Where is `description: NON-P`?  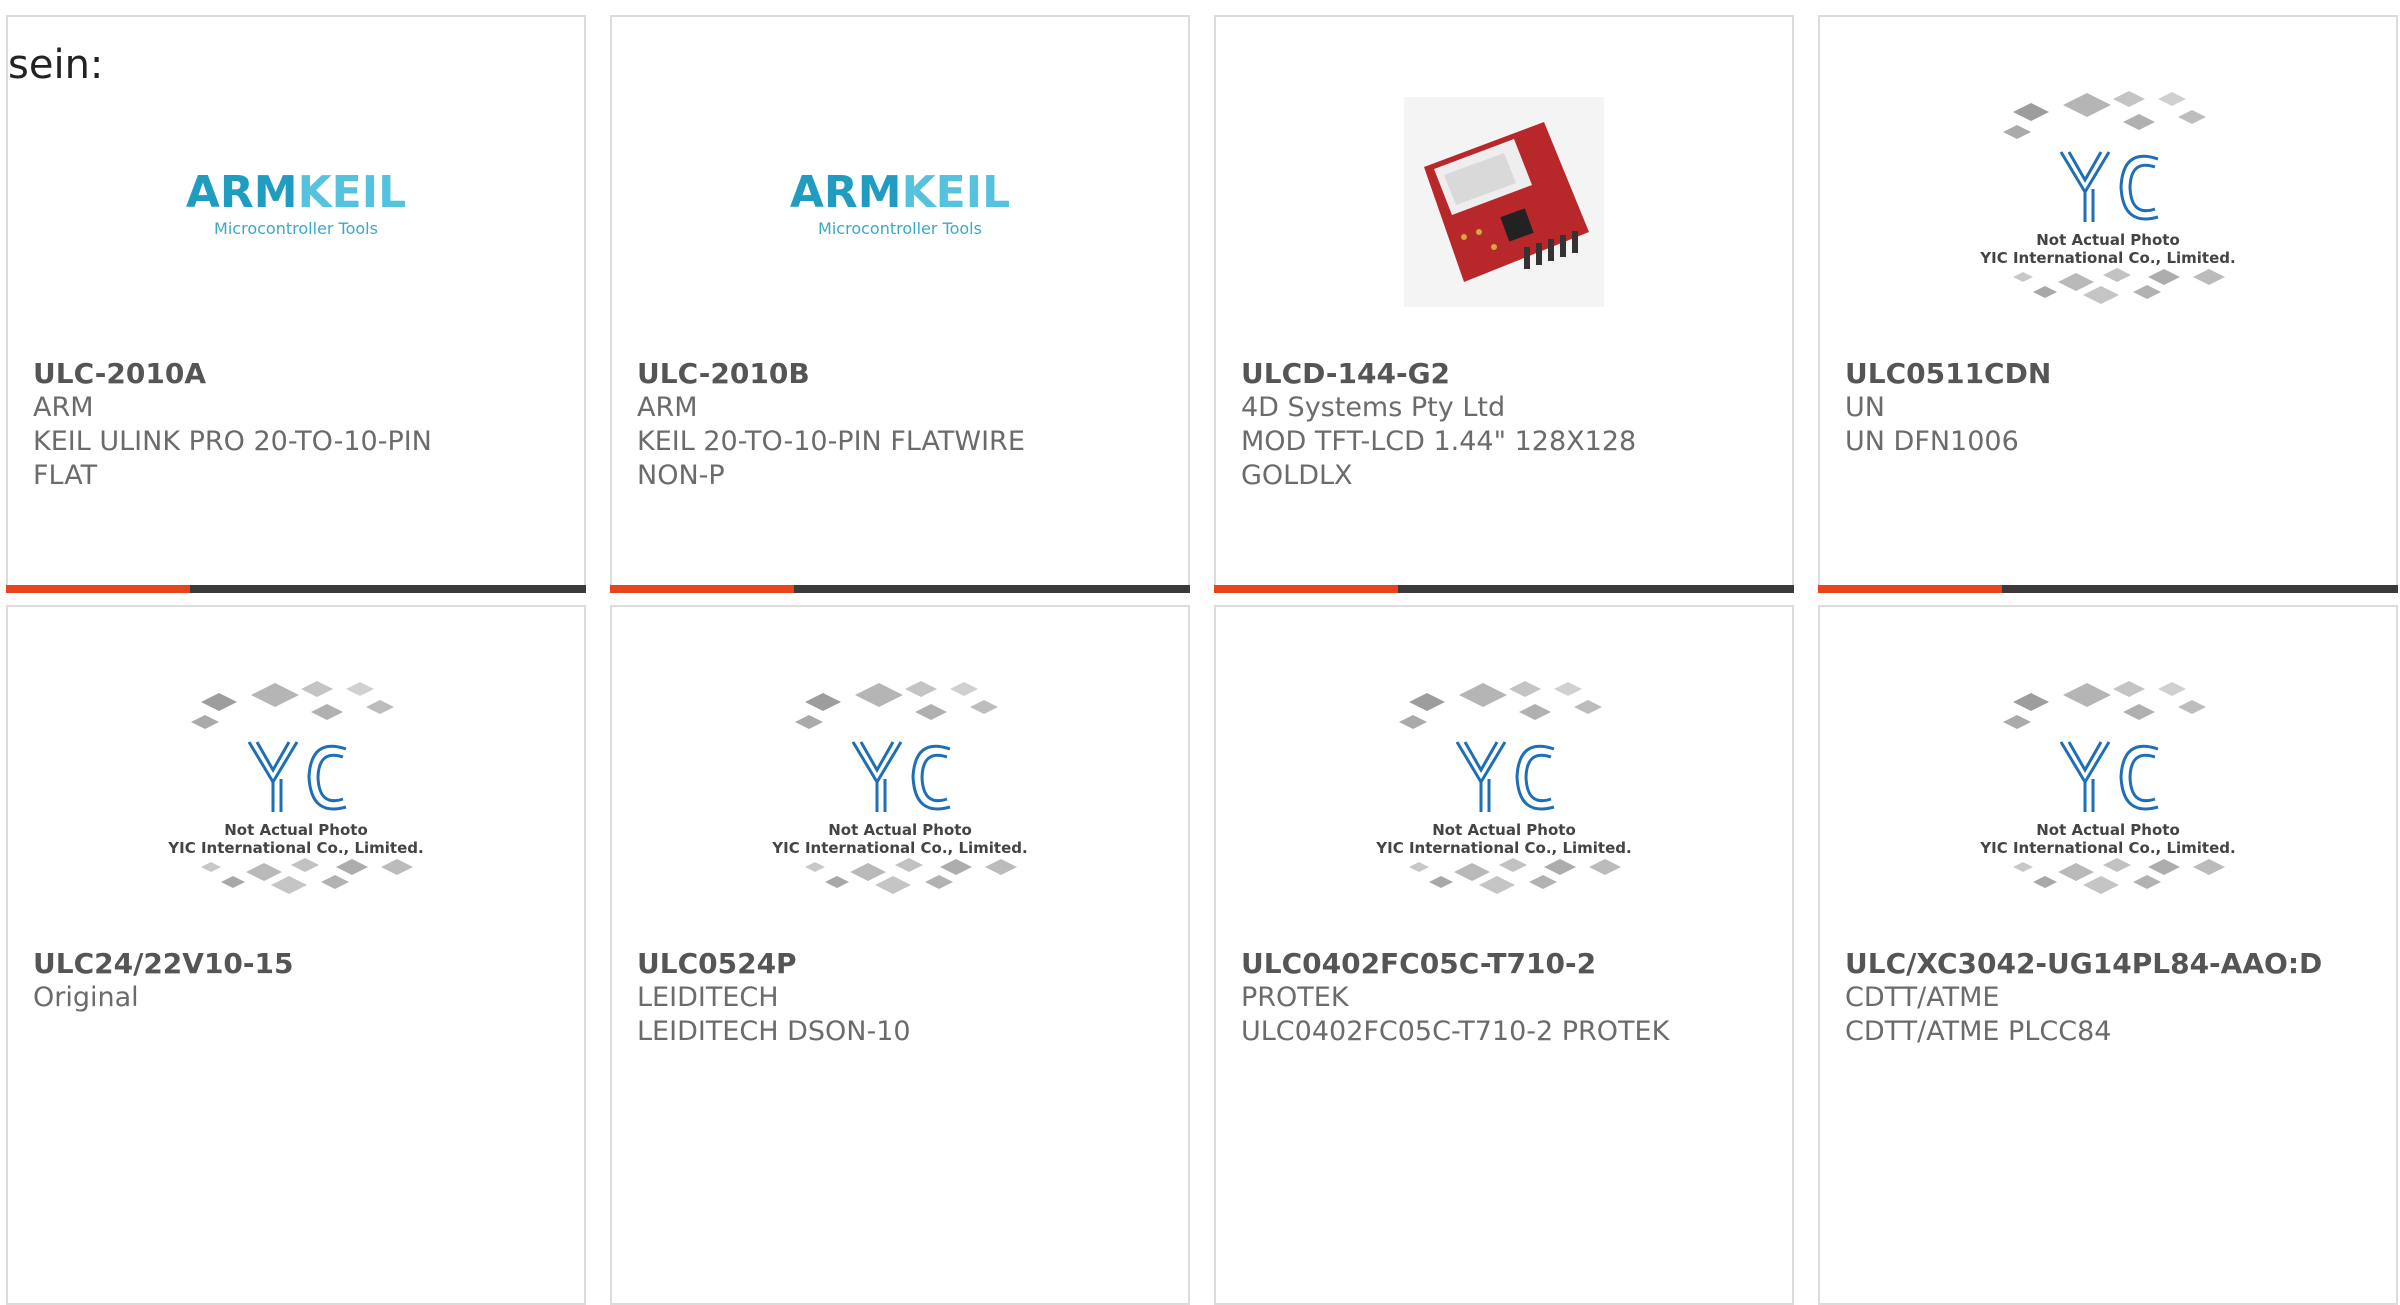 description: NON-P is located at coordinates (681, 475).